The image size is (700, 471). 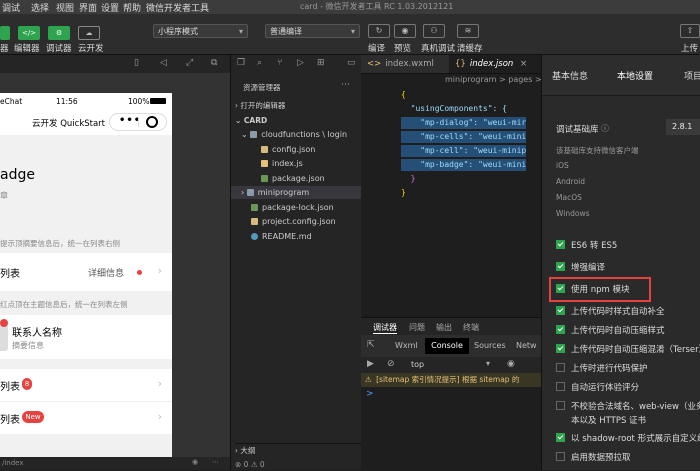 What do you see at coordinates (692, 75) in the screenshot?
I see `tab-project: 项目` at bounding box center [692, 75].